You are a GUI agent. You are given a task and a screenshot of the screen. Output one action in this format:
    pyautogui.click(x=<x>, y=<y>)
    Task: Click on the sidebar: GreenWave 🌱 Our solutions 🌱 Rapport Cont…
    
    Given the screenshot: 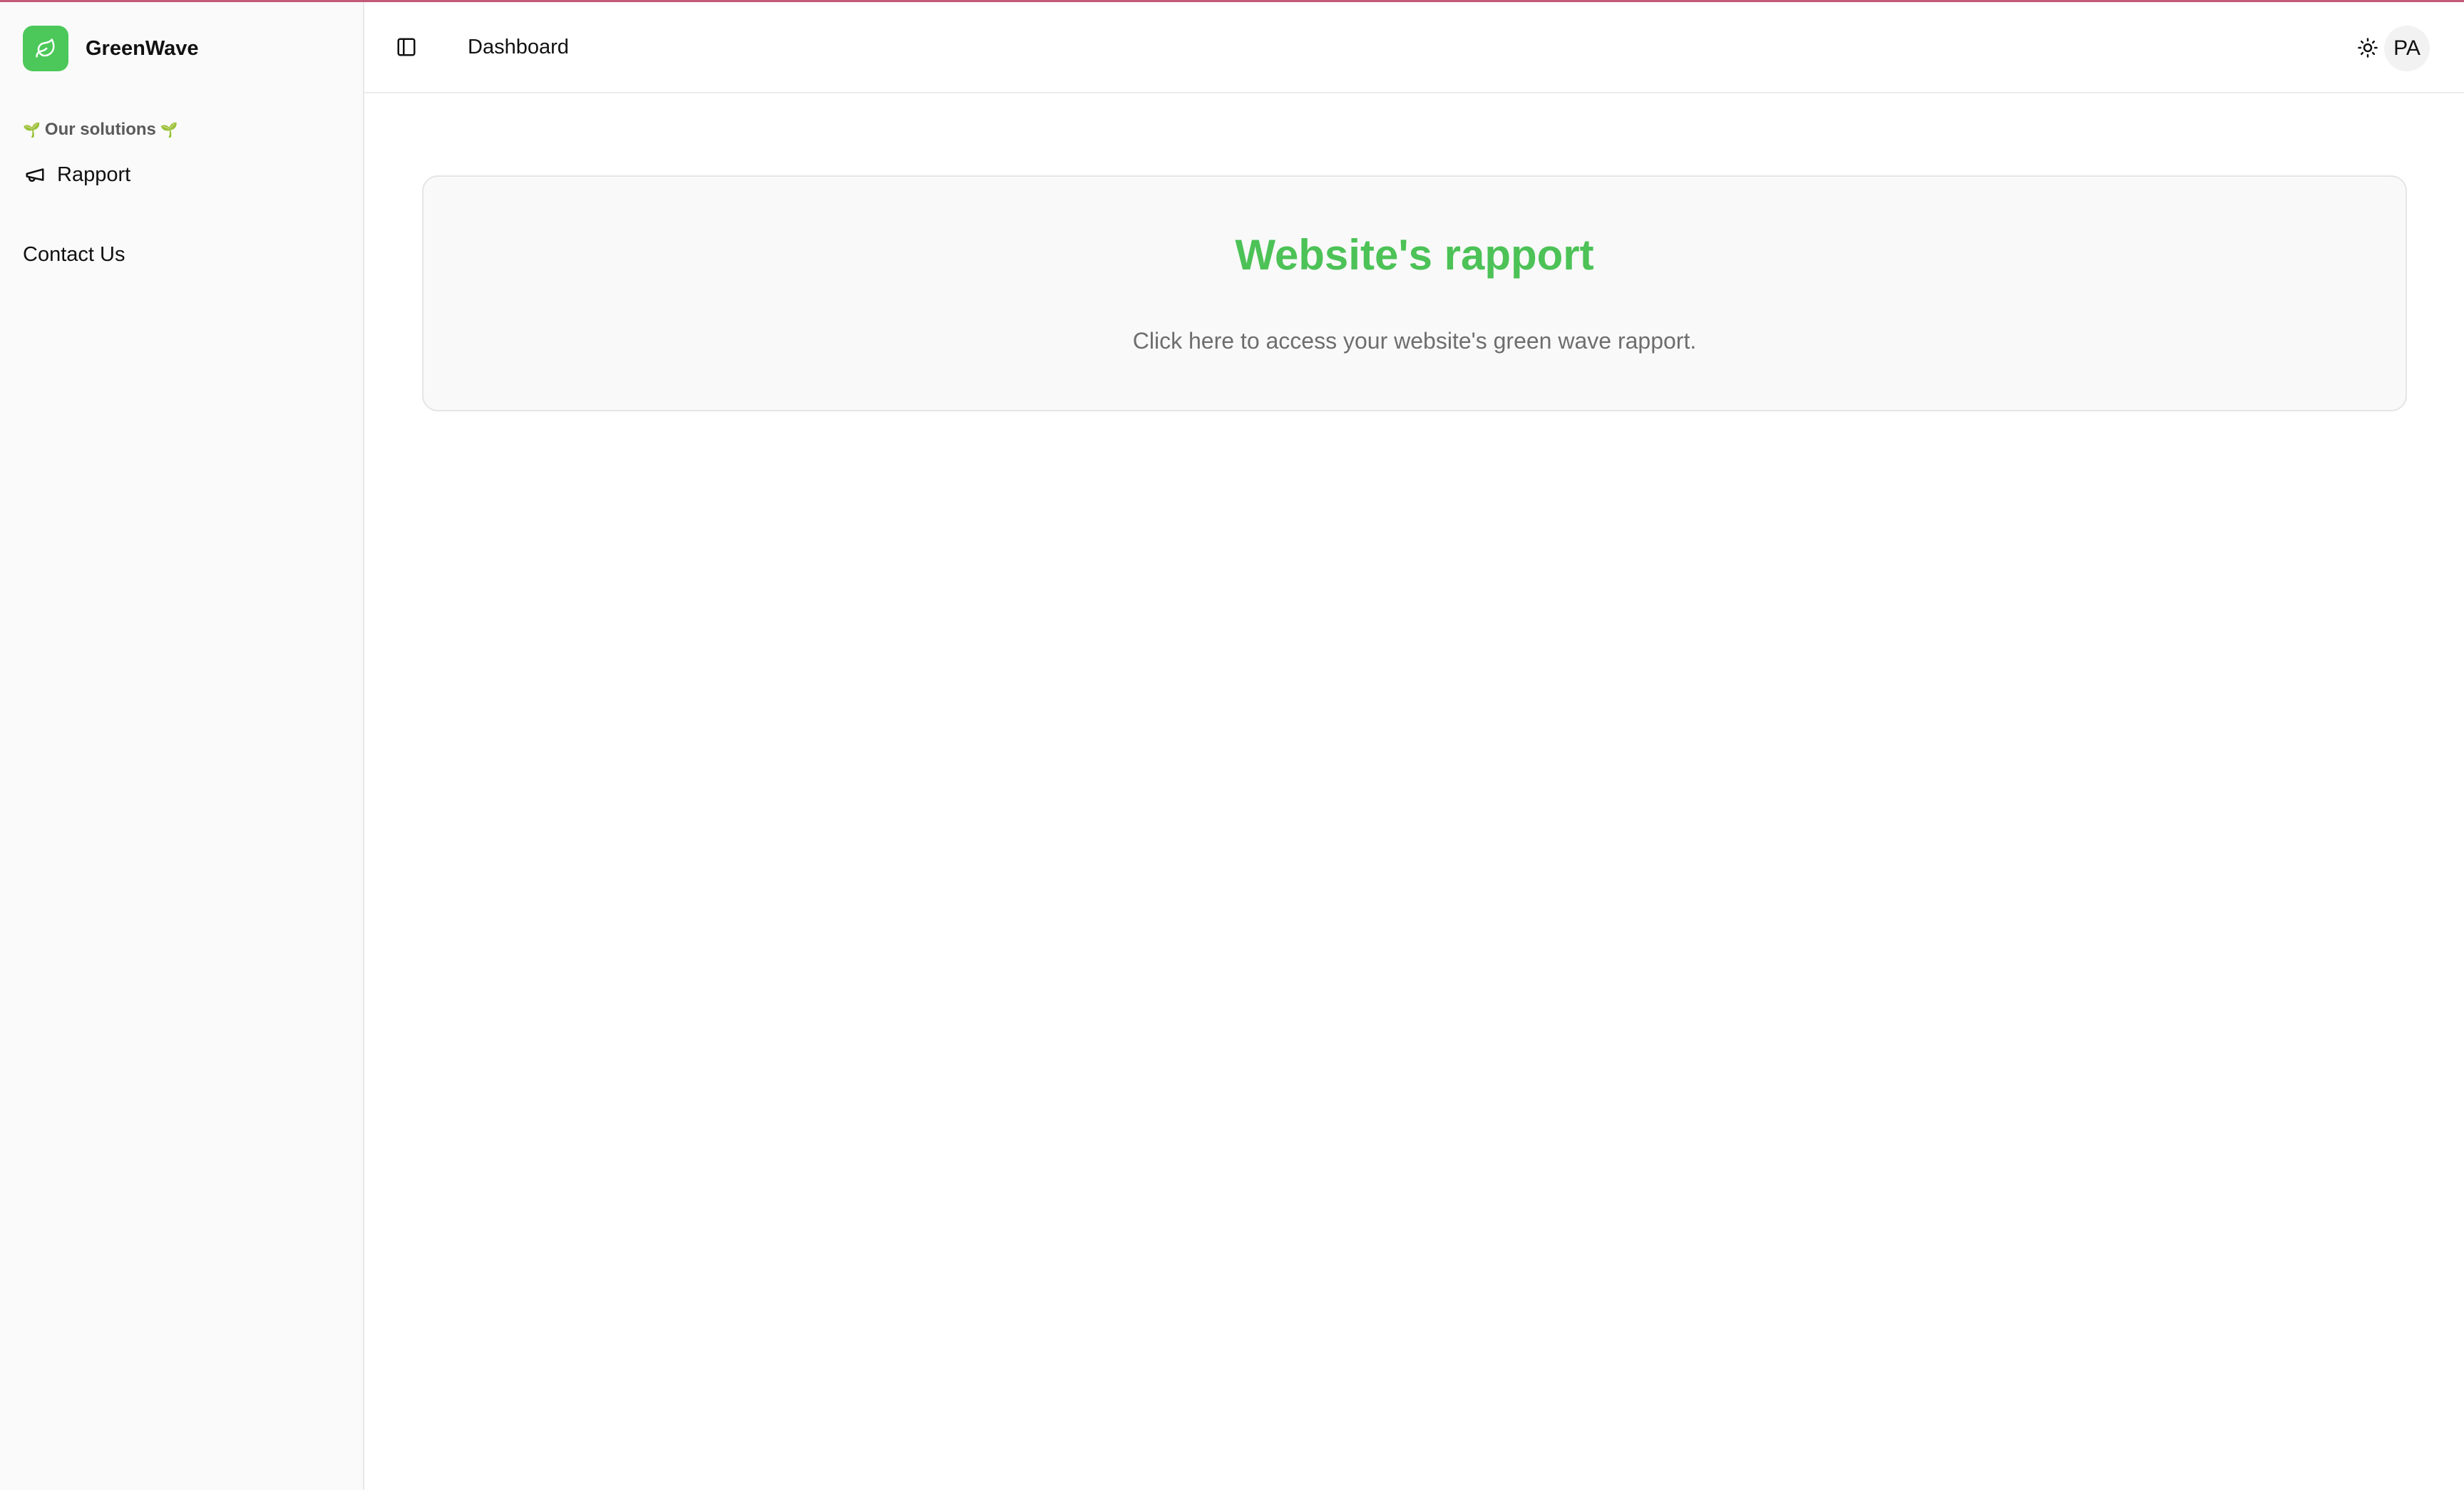 What is the action you would take?
    pyautogui.click(x=182, y=746)
    